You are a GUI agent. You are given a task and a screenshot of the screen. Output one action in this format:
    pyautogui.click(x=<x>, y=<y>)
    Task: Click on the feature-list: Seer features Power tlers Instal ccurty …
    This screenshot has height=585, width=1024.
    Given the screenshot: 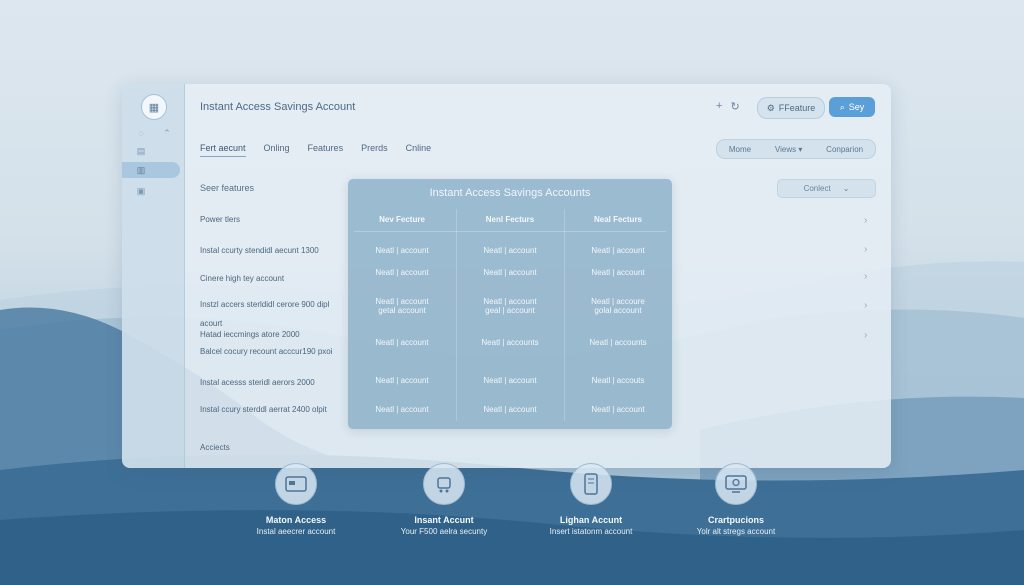 What is the action you would take?
    pyautogui.click(x=285, y=276)
    